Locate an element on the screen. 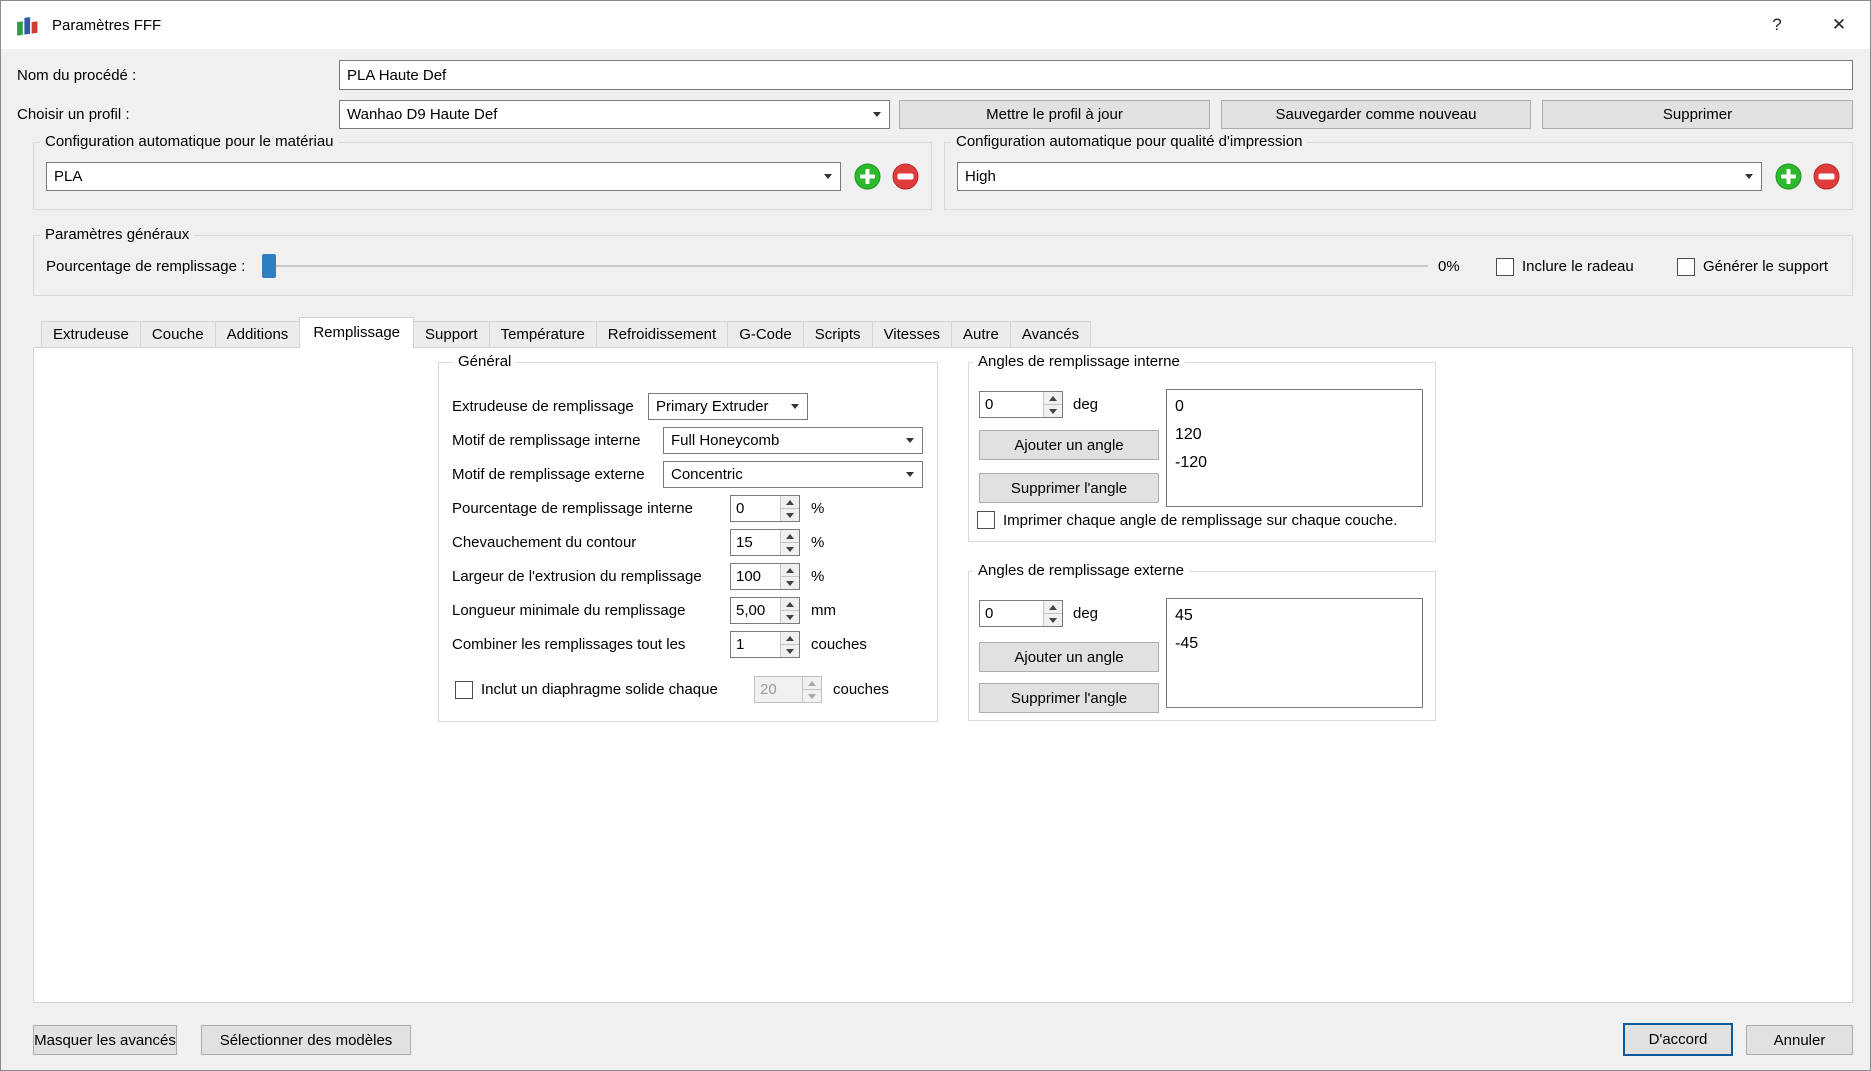  list-item: 0 is located at coordinates (1294, 407).